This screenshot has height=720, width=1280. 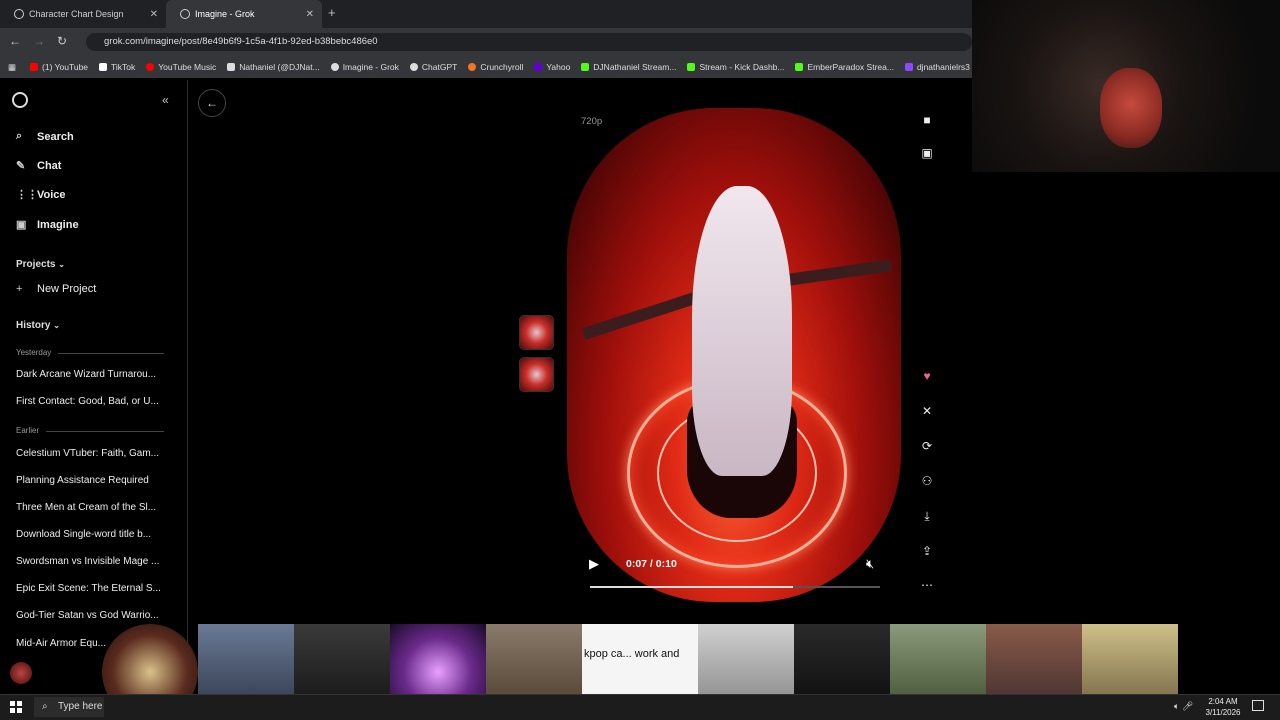 What do you see at coordinates (538, 67) in the screenshot?
I see `yahoo-icon` at bounding box center [538, 67].